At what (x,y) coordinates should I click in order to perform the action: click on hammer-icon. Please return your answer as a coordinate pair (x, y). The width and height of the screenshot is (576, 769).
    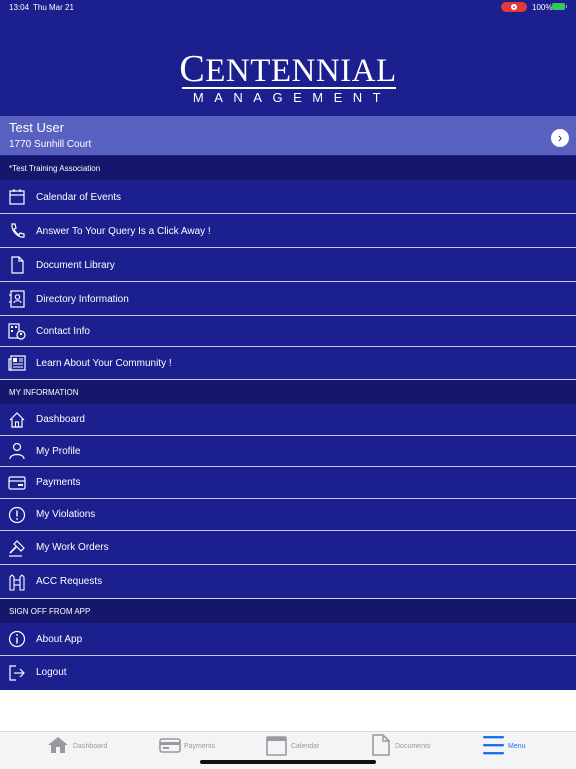
    Looking at the image, I should click on (17, 548).